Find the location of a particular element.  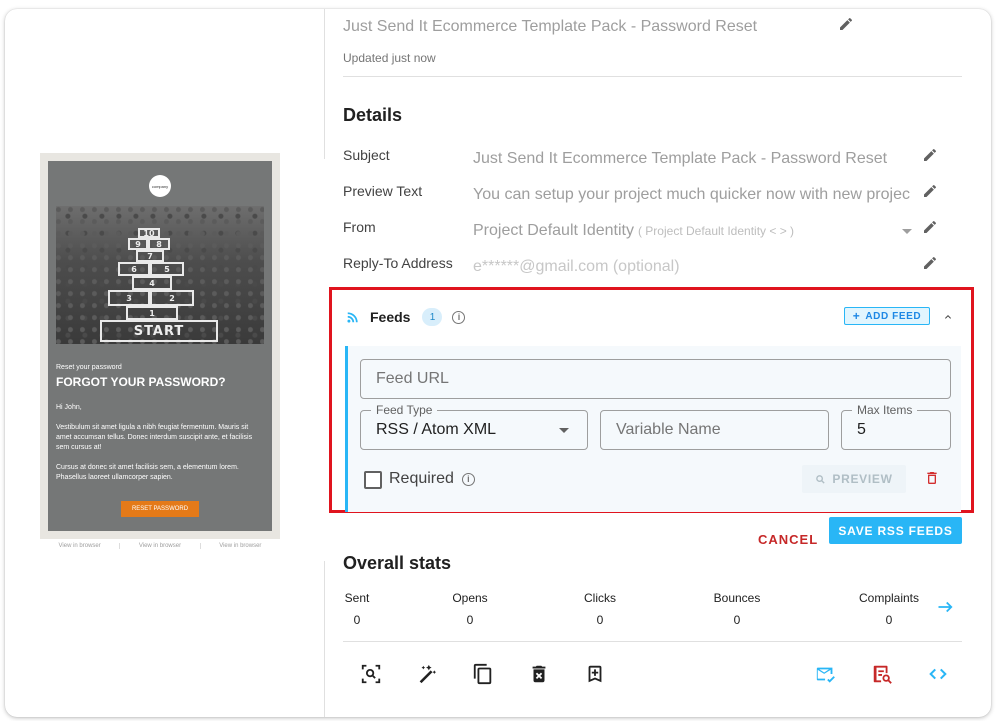

divider is located at coordinates (652, 76).